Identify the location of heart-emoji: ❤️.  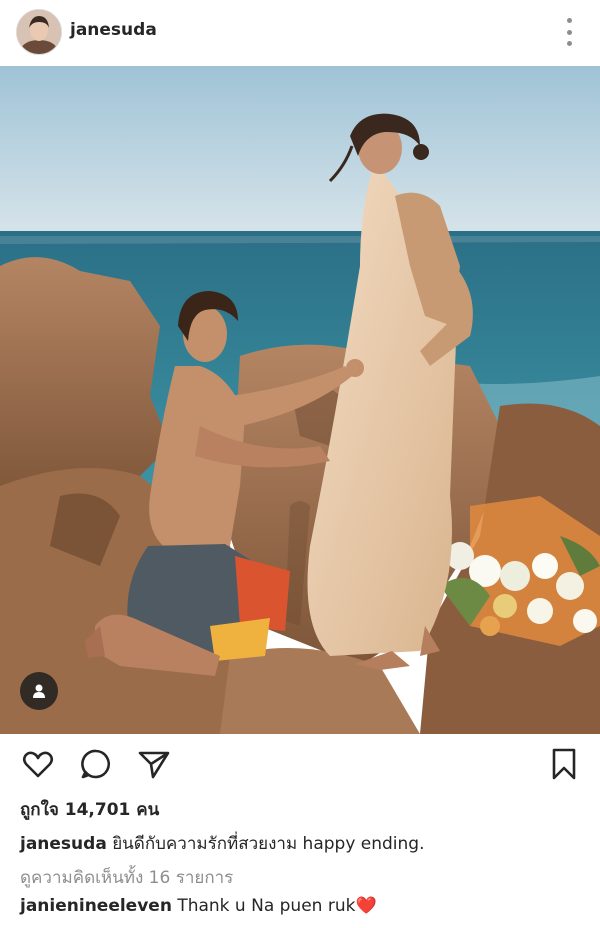
(366, 906).